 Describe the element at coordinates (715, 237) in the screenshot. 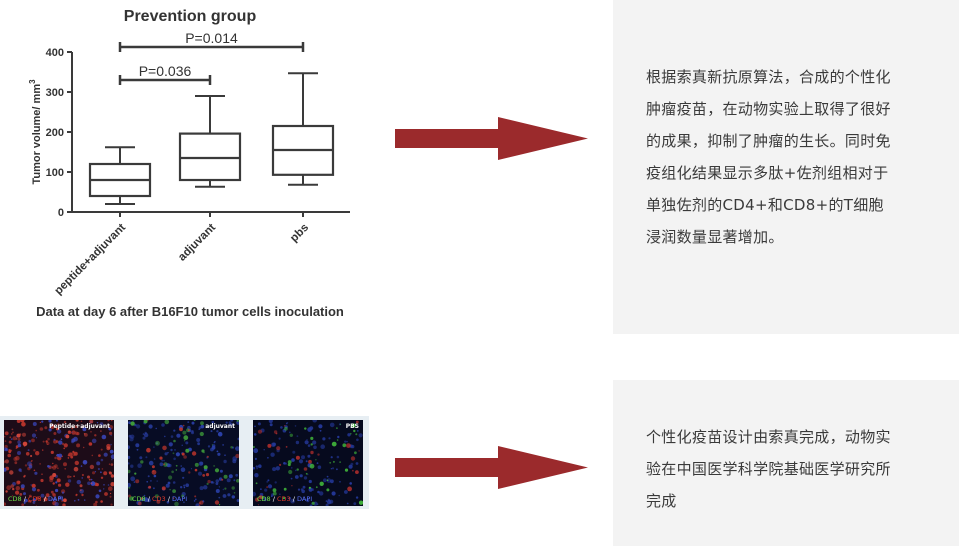

I see `results-line: 浸润数量显著增加。` at that location.